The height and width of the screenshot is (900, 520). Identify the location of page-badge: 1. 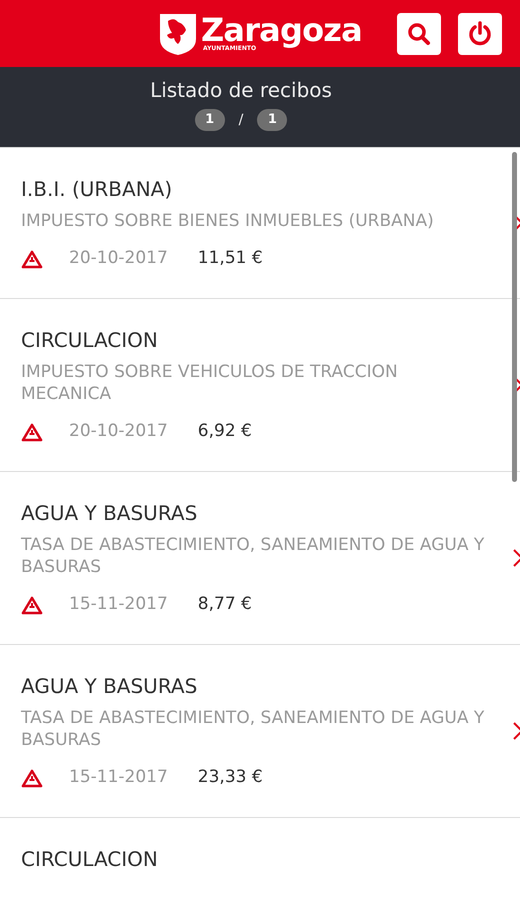
(209, 120).